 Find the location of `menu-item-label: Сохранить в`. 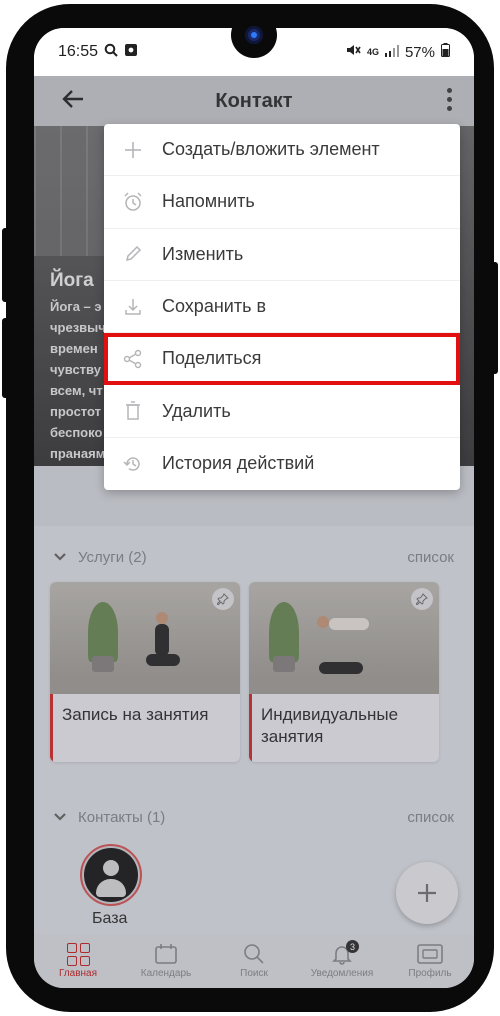

menu-item-label: Сохранить в is located at coordinates (214, 306).